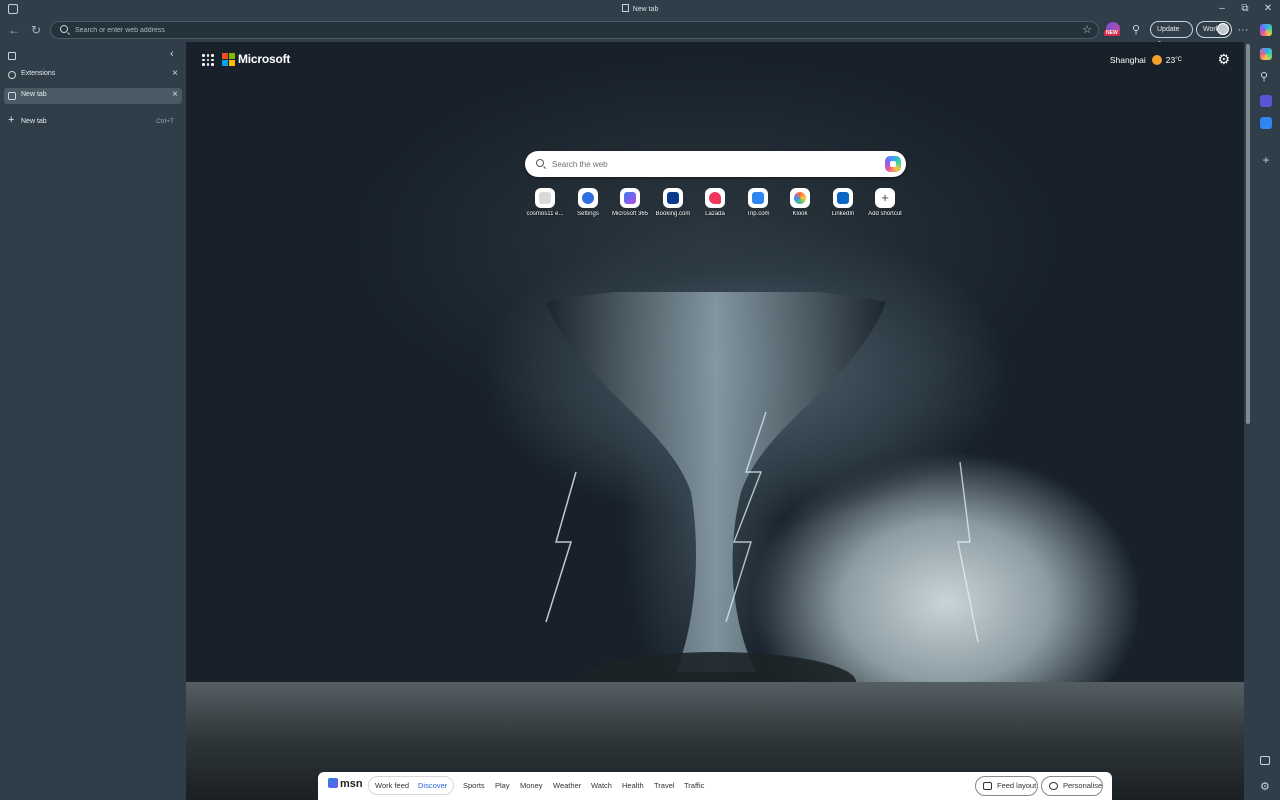  I want to click on web-search-input, so click(712, 164).